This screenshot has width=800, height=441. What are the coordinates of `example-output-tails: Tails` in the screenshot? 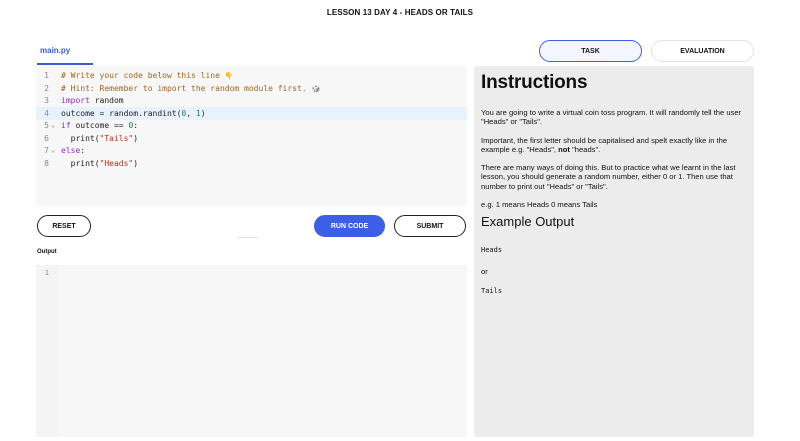 It's located at (492, 290).